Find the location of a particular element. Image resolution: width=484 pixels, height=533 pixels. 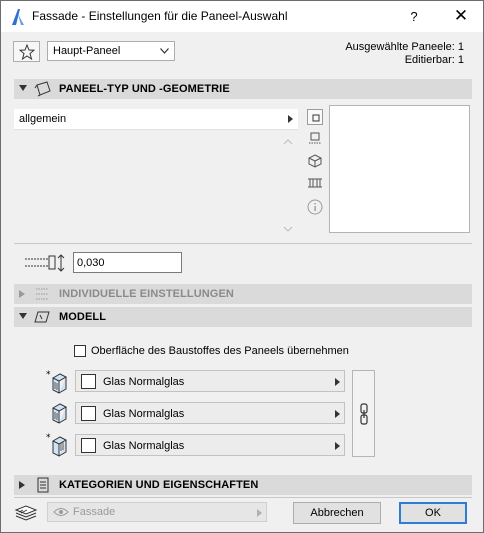

link-materials-button is located at coordinates (363, 413).